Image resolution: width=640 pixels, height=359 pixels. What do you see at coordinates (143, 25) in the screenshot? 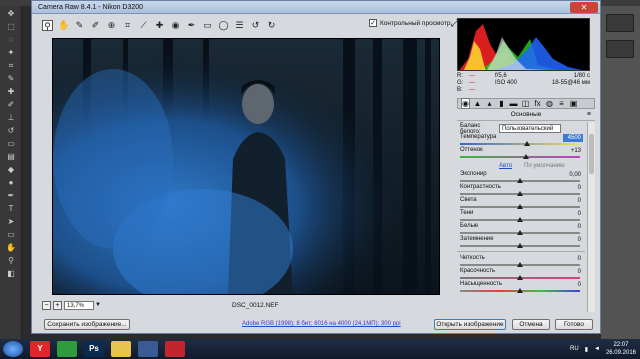
I see `straighten-icon: ⟋` at bounding box center [143, 25].